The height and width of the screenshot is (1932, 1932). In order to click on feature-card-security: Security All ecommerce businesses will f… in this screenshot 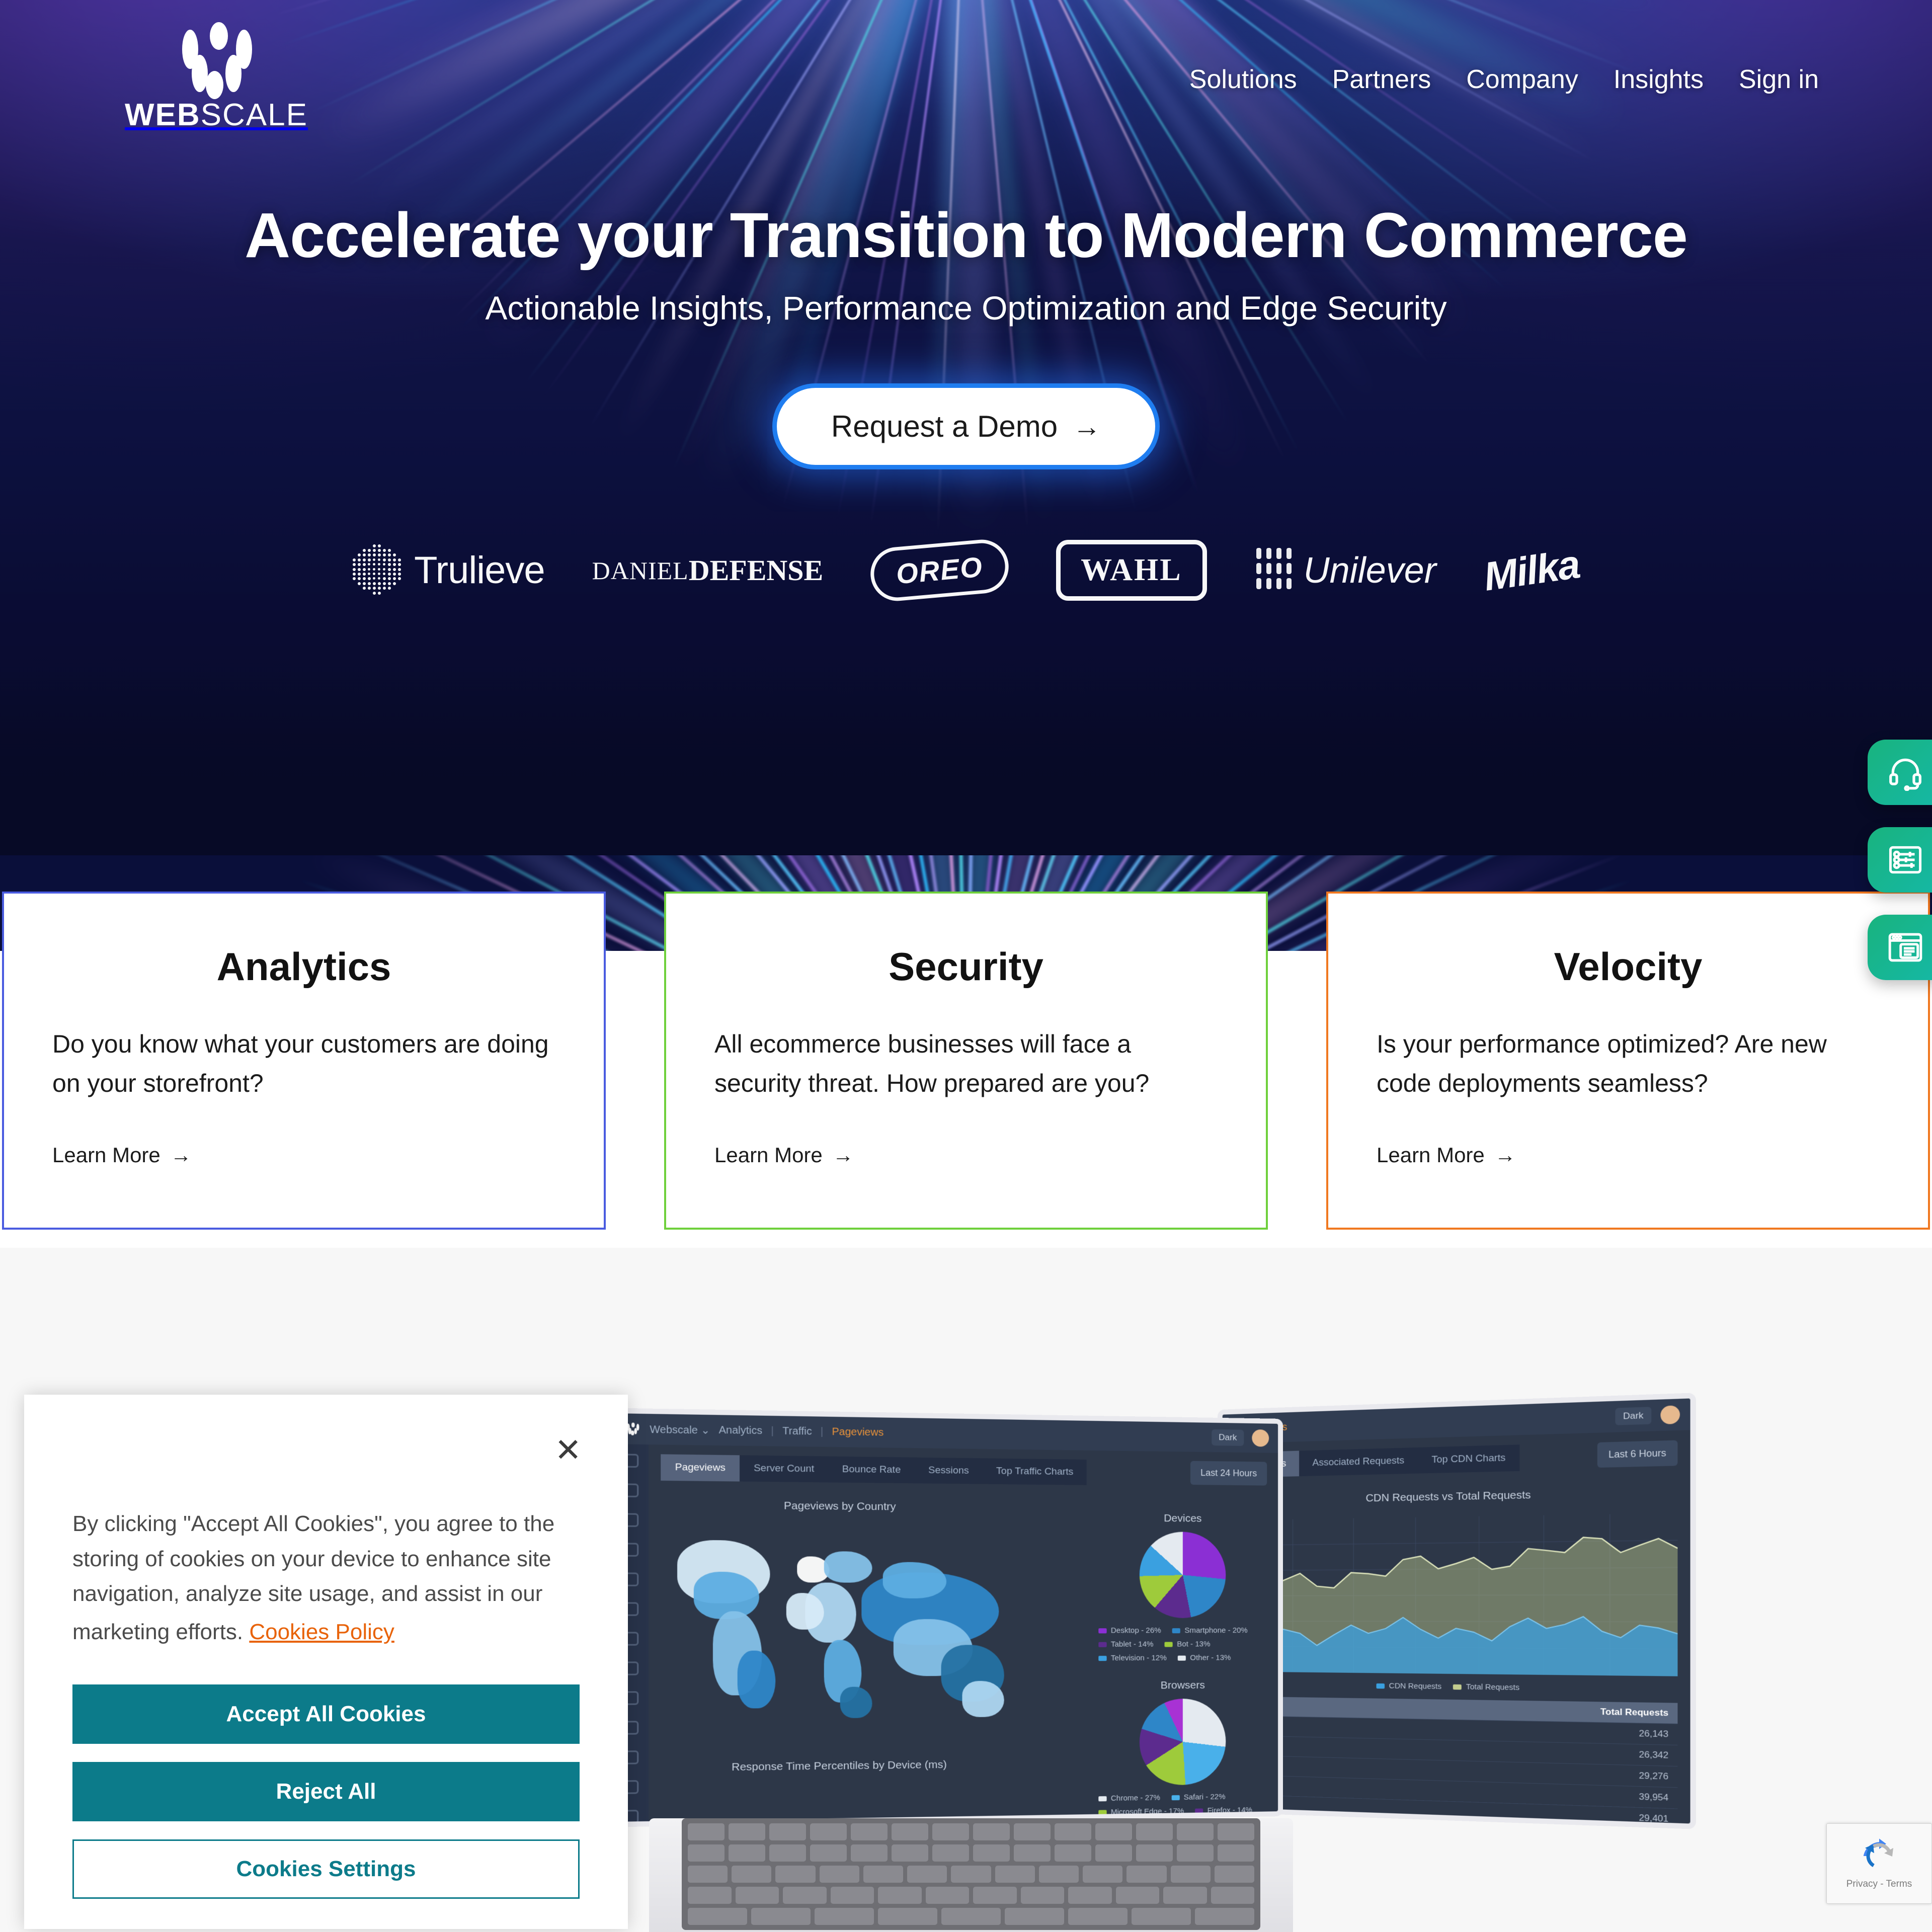, I will do `click(966, 1061)`.